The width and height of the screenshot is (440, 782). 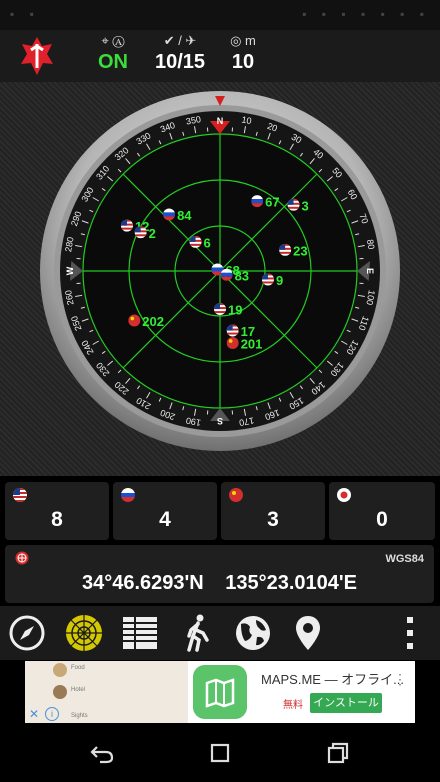 What do you see at coordinates (273, 519) in the screenshot?
I see `constellation-count-cn: 3` at bounding box center [273, 519].